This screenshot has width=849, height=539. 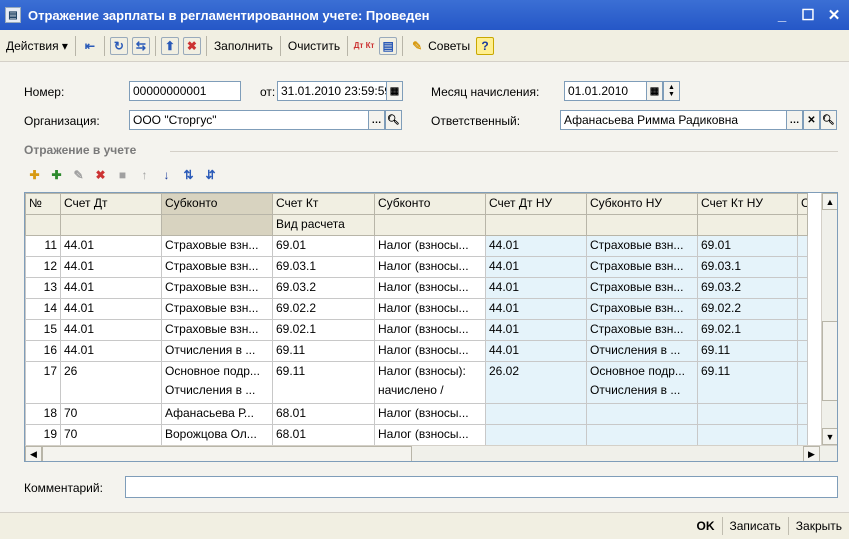 What do you see at coordinates (210, 175) in the screenshot?
I see `sort-desc-icon: ⇵` at bounding box center [210, 175].